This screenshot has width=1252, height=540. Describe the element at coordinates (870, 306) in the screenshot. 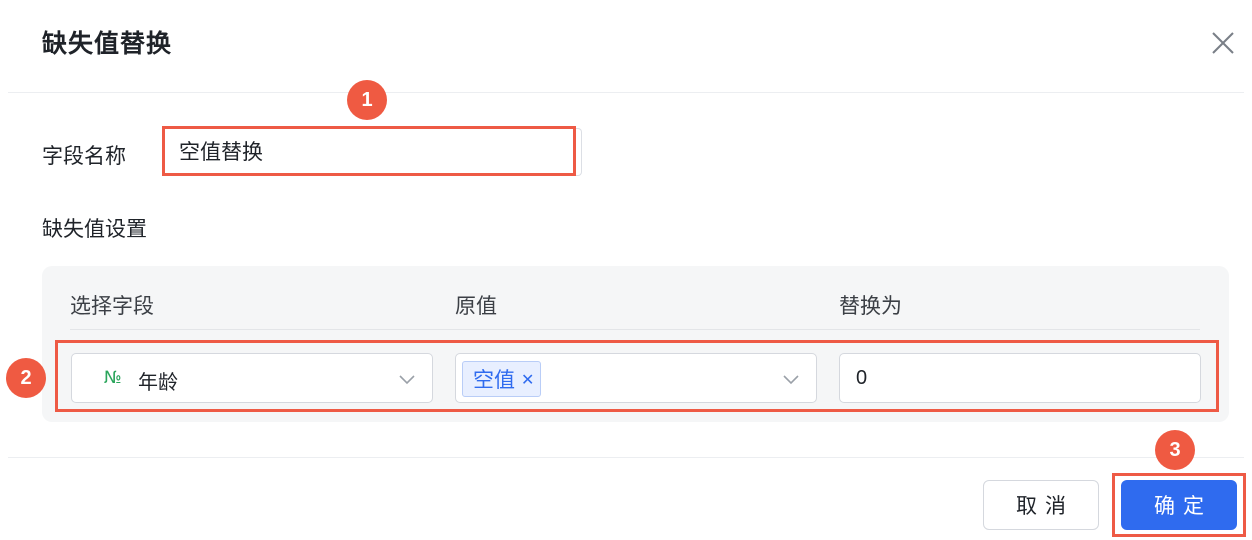

I see `column-header-replace-with: 替换为` at that location.